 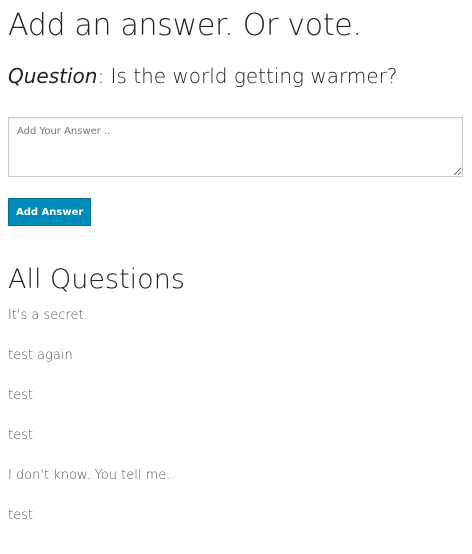 What do you see at coordinates (185, 25) in the screenshot?
I see `page-title: Add an answer. Or vote.` at bounding box center [185, 25].